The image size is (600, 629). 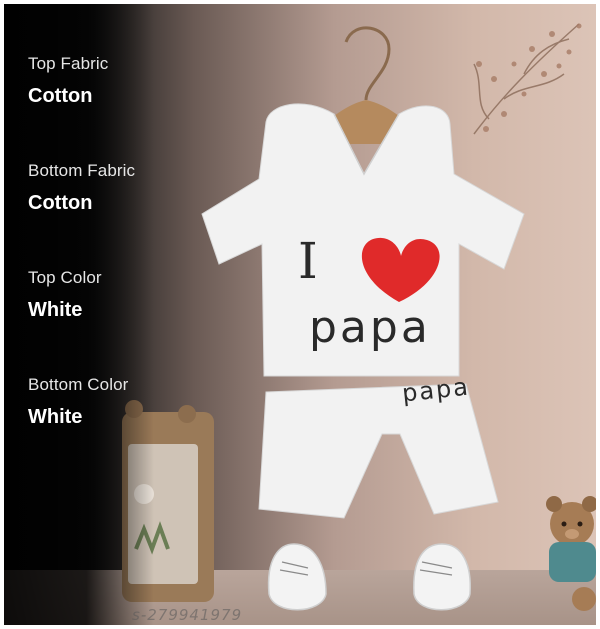 What do you see at coordinates (367, 63) in the screenshot?
I see `hanger` at bounding box center [367, 63].